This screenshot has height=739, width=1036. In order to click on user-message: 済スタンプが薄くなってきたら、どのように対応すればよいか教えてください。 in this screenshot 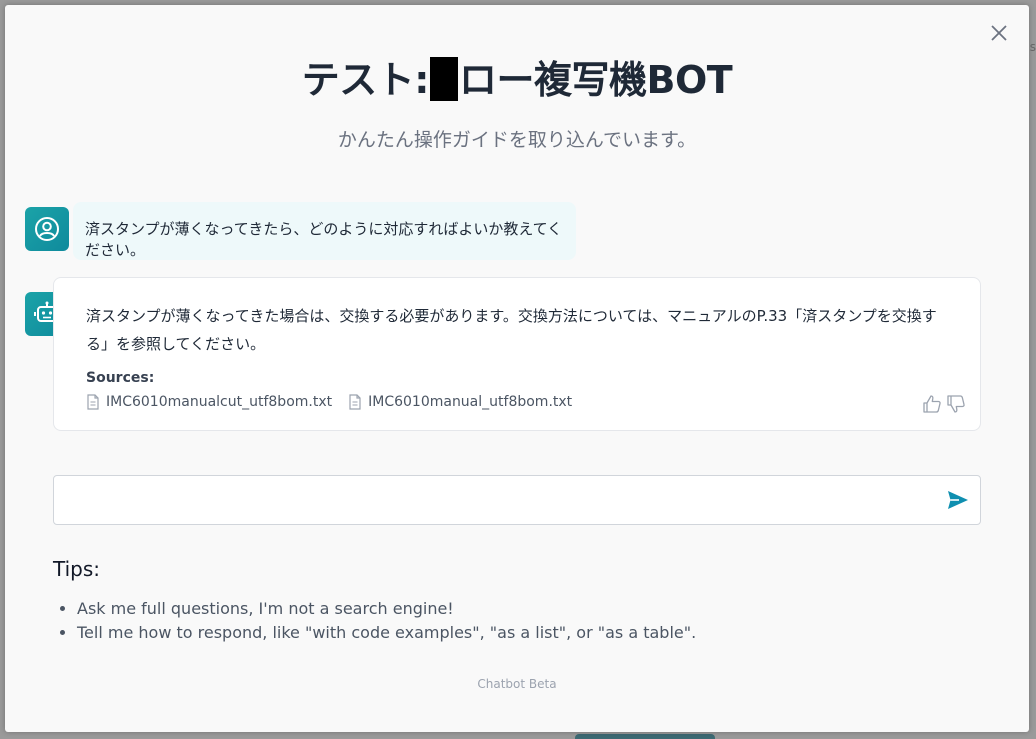, I will do `click(324, 231)`.